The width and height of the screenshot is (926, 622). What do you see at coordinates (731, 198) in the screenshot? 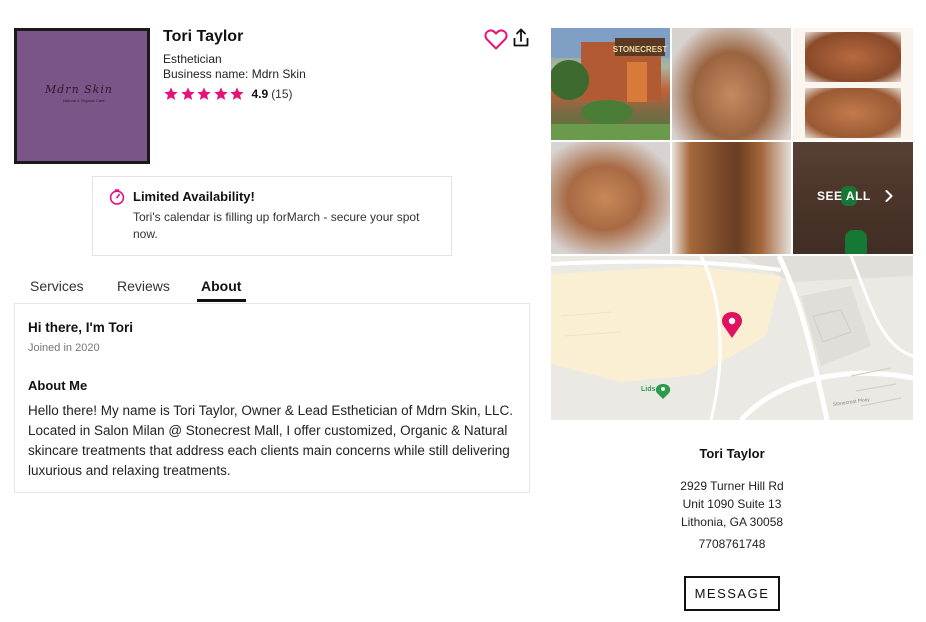
I see `gallery-photo-legs` at bounding box center [731, 198].